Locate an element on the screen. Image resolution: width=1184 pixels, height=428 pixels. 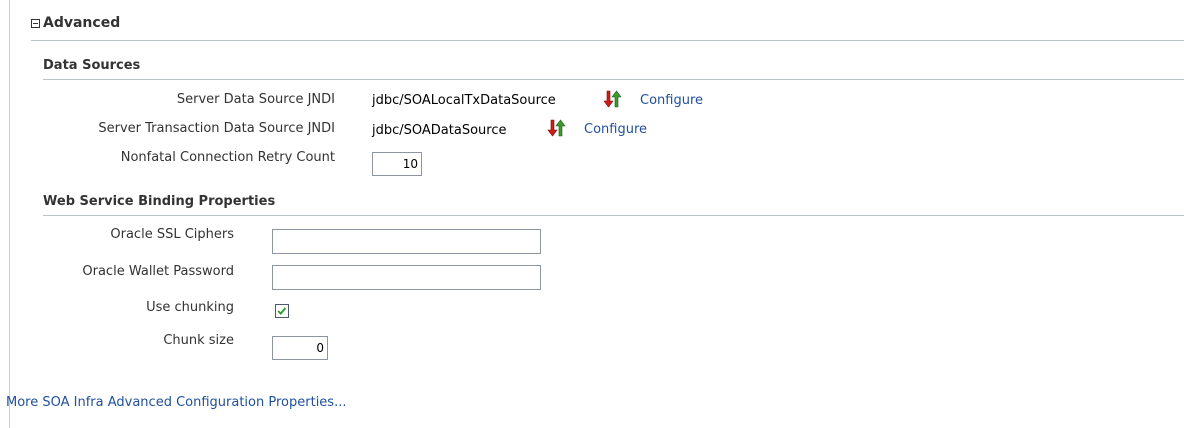
checkmark-icon is located at coordinates (282, 311).